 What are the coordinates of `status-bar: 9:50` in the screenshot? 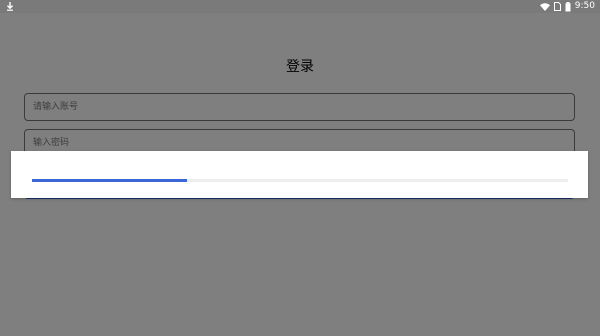 It's located at (300, 6).